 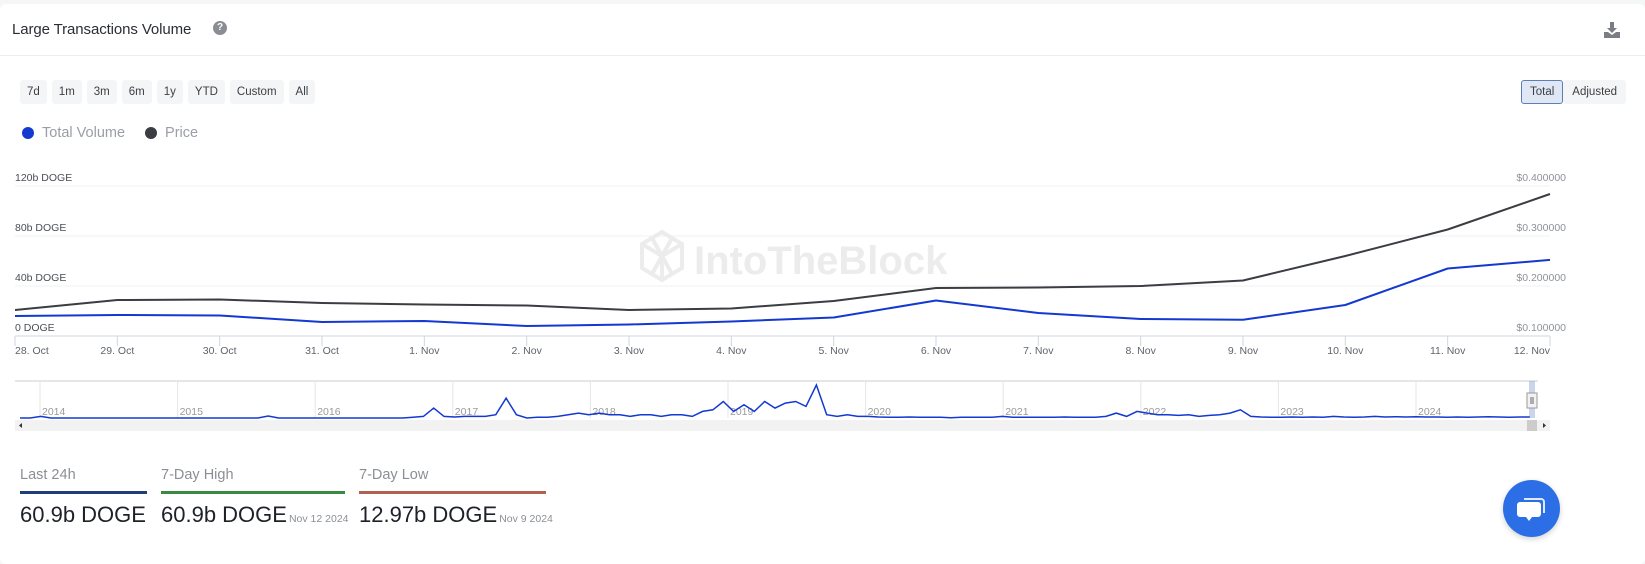 What do you see at coordinates (604, 412) in the screenshot?
I see `navigator-year-label: 2018` at bounding box center [604, 412].